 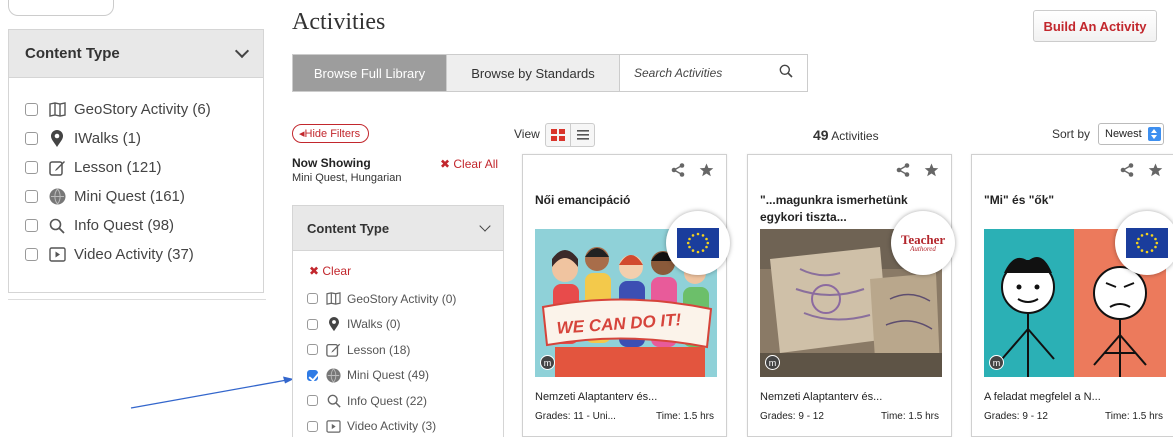 What do you see at coordinates (339, 22) in the screenshot?
I see `page-title: Activities` at bounding box center [339, 22].